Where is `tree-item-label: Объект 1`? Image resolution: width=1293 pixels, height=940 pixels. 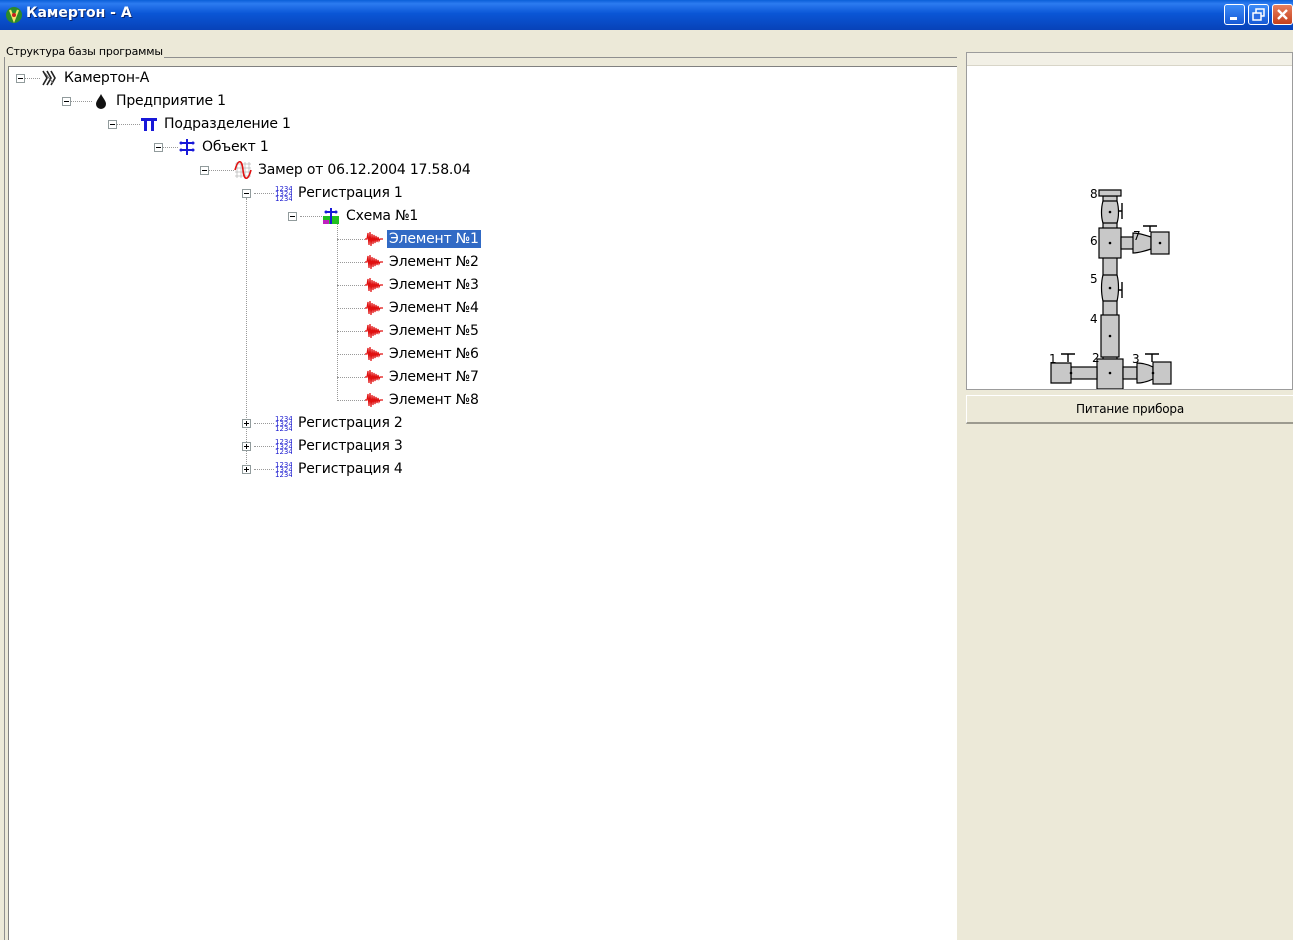 tree-item-label: Объект 1 is located at coordinates (235, 147).